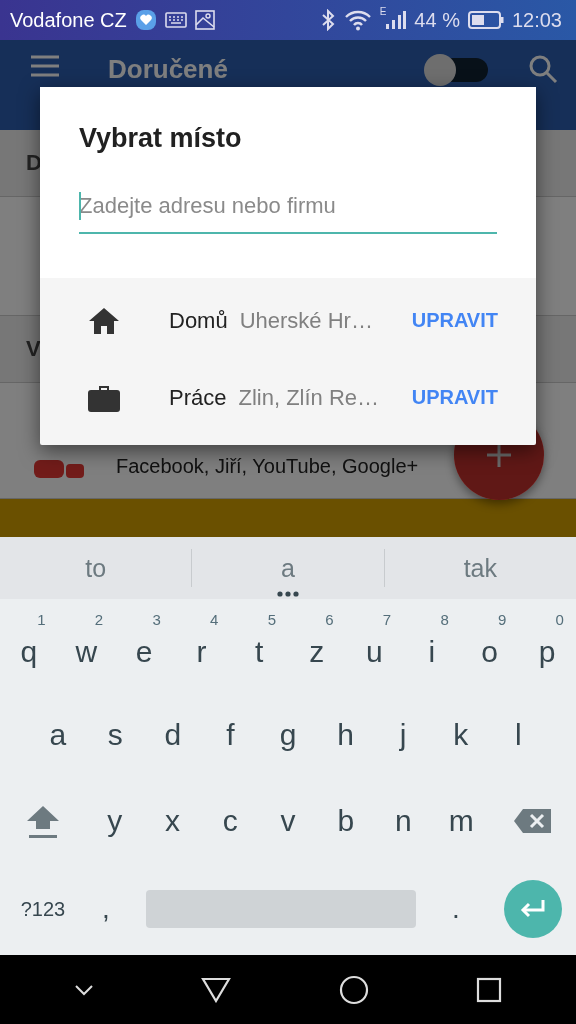 This screenshot has height=1024, width=576. I want to click on wifi-icon, so click(357, 20).